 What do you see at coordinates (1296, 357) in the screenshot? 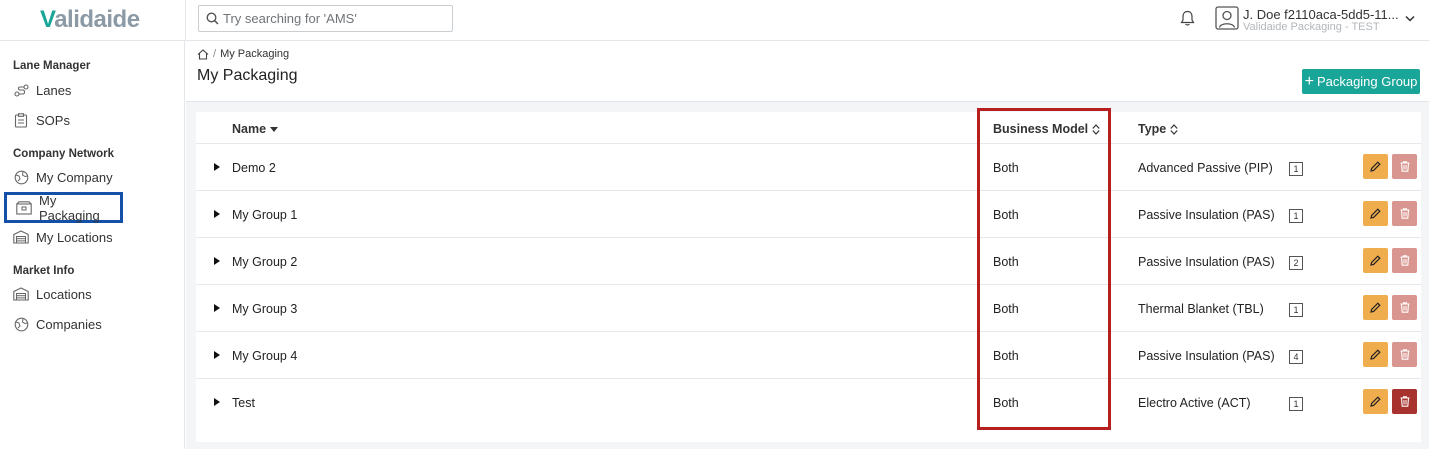
I see `count-badge: 4` at bounding box center [1296, 357].